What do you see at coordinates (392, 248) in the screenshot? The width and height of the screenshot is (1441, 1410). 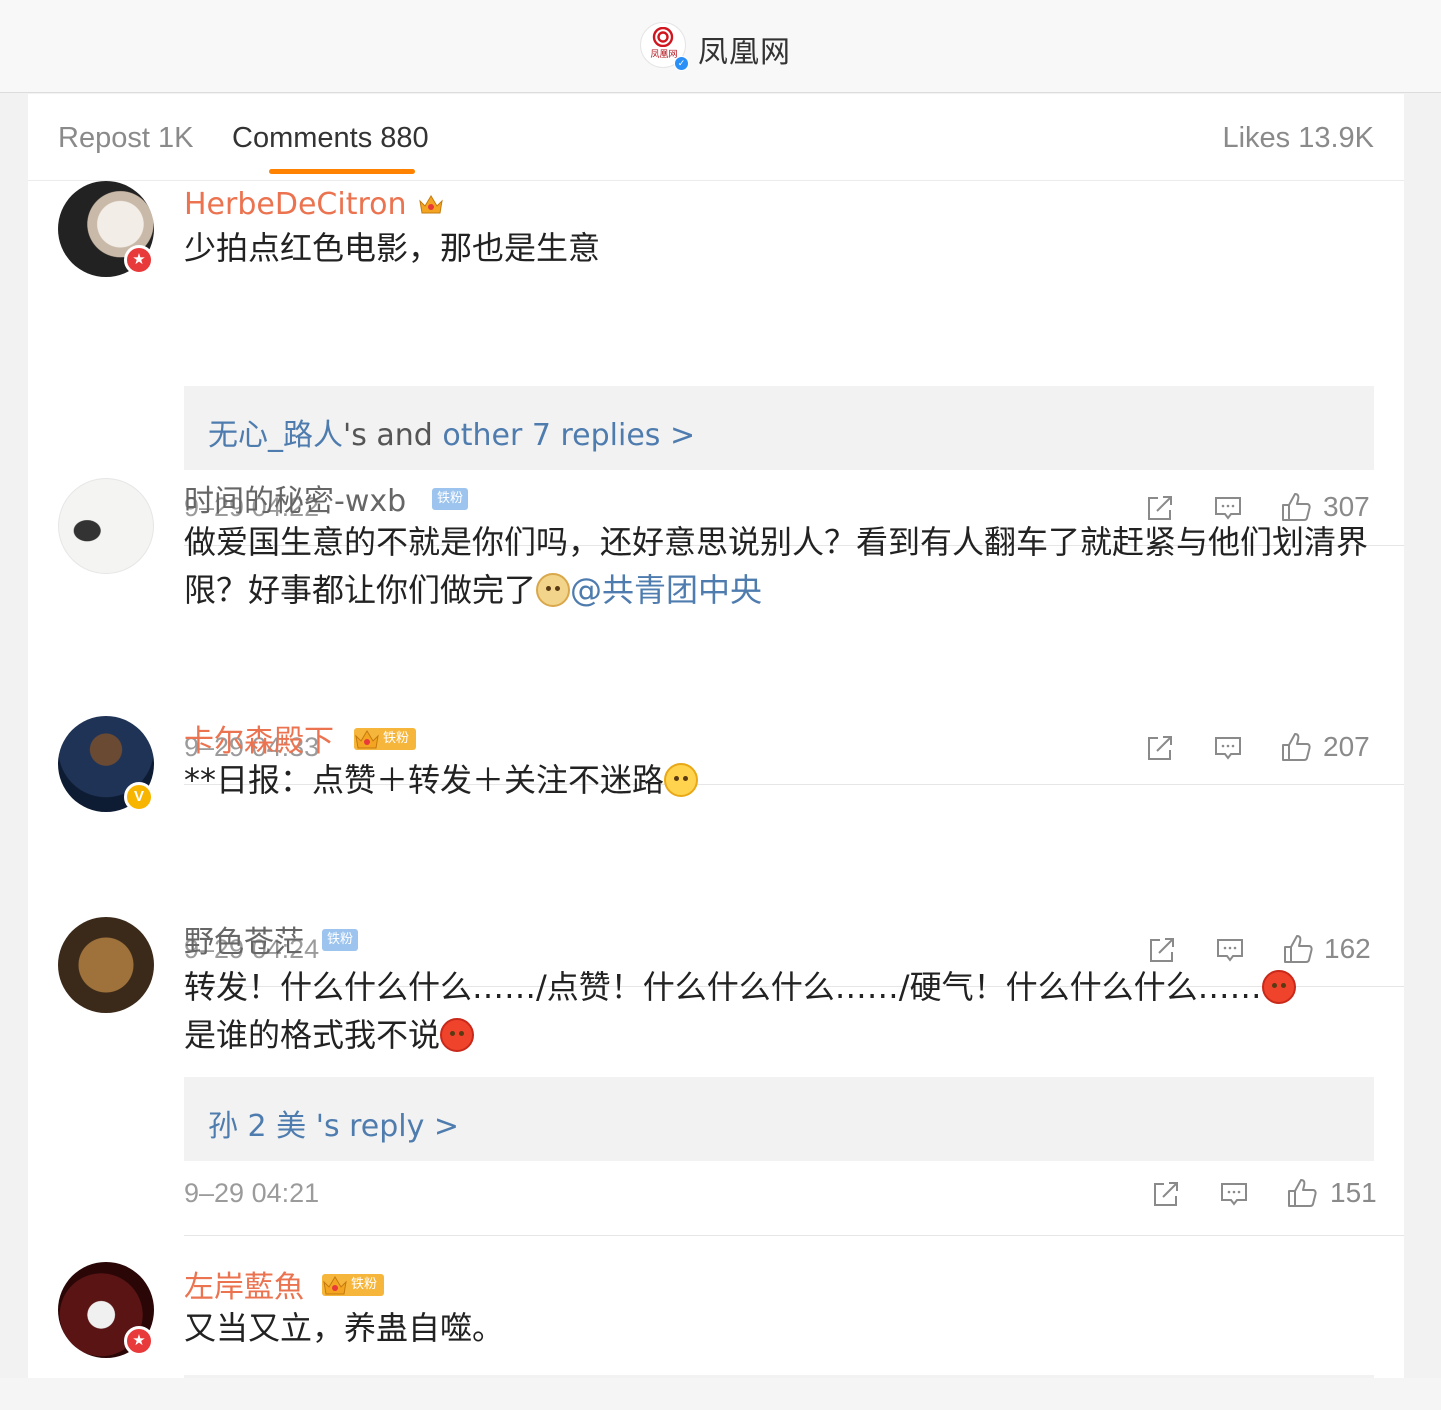 I see `comment-text: 少拍点红色电影，那也是生意` at bounding box center [392, 248].